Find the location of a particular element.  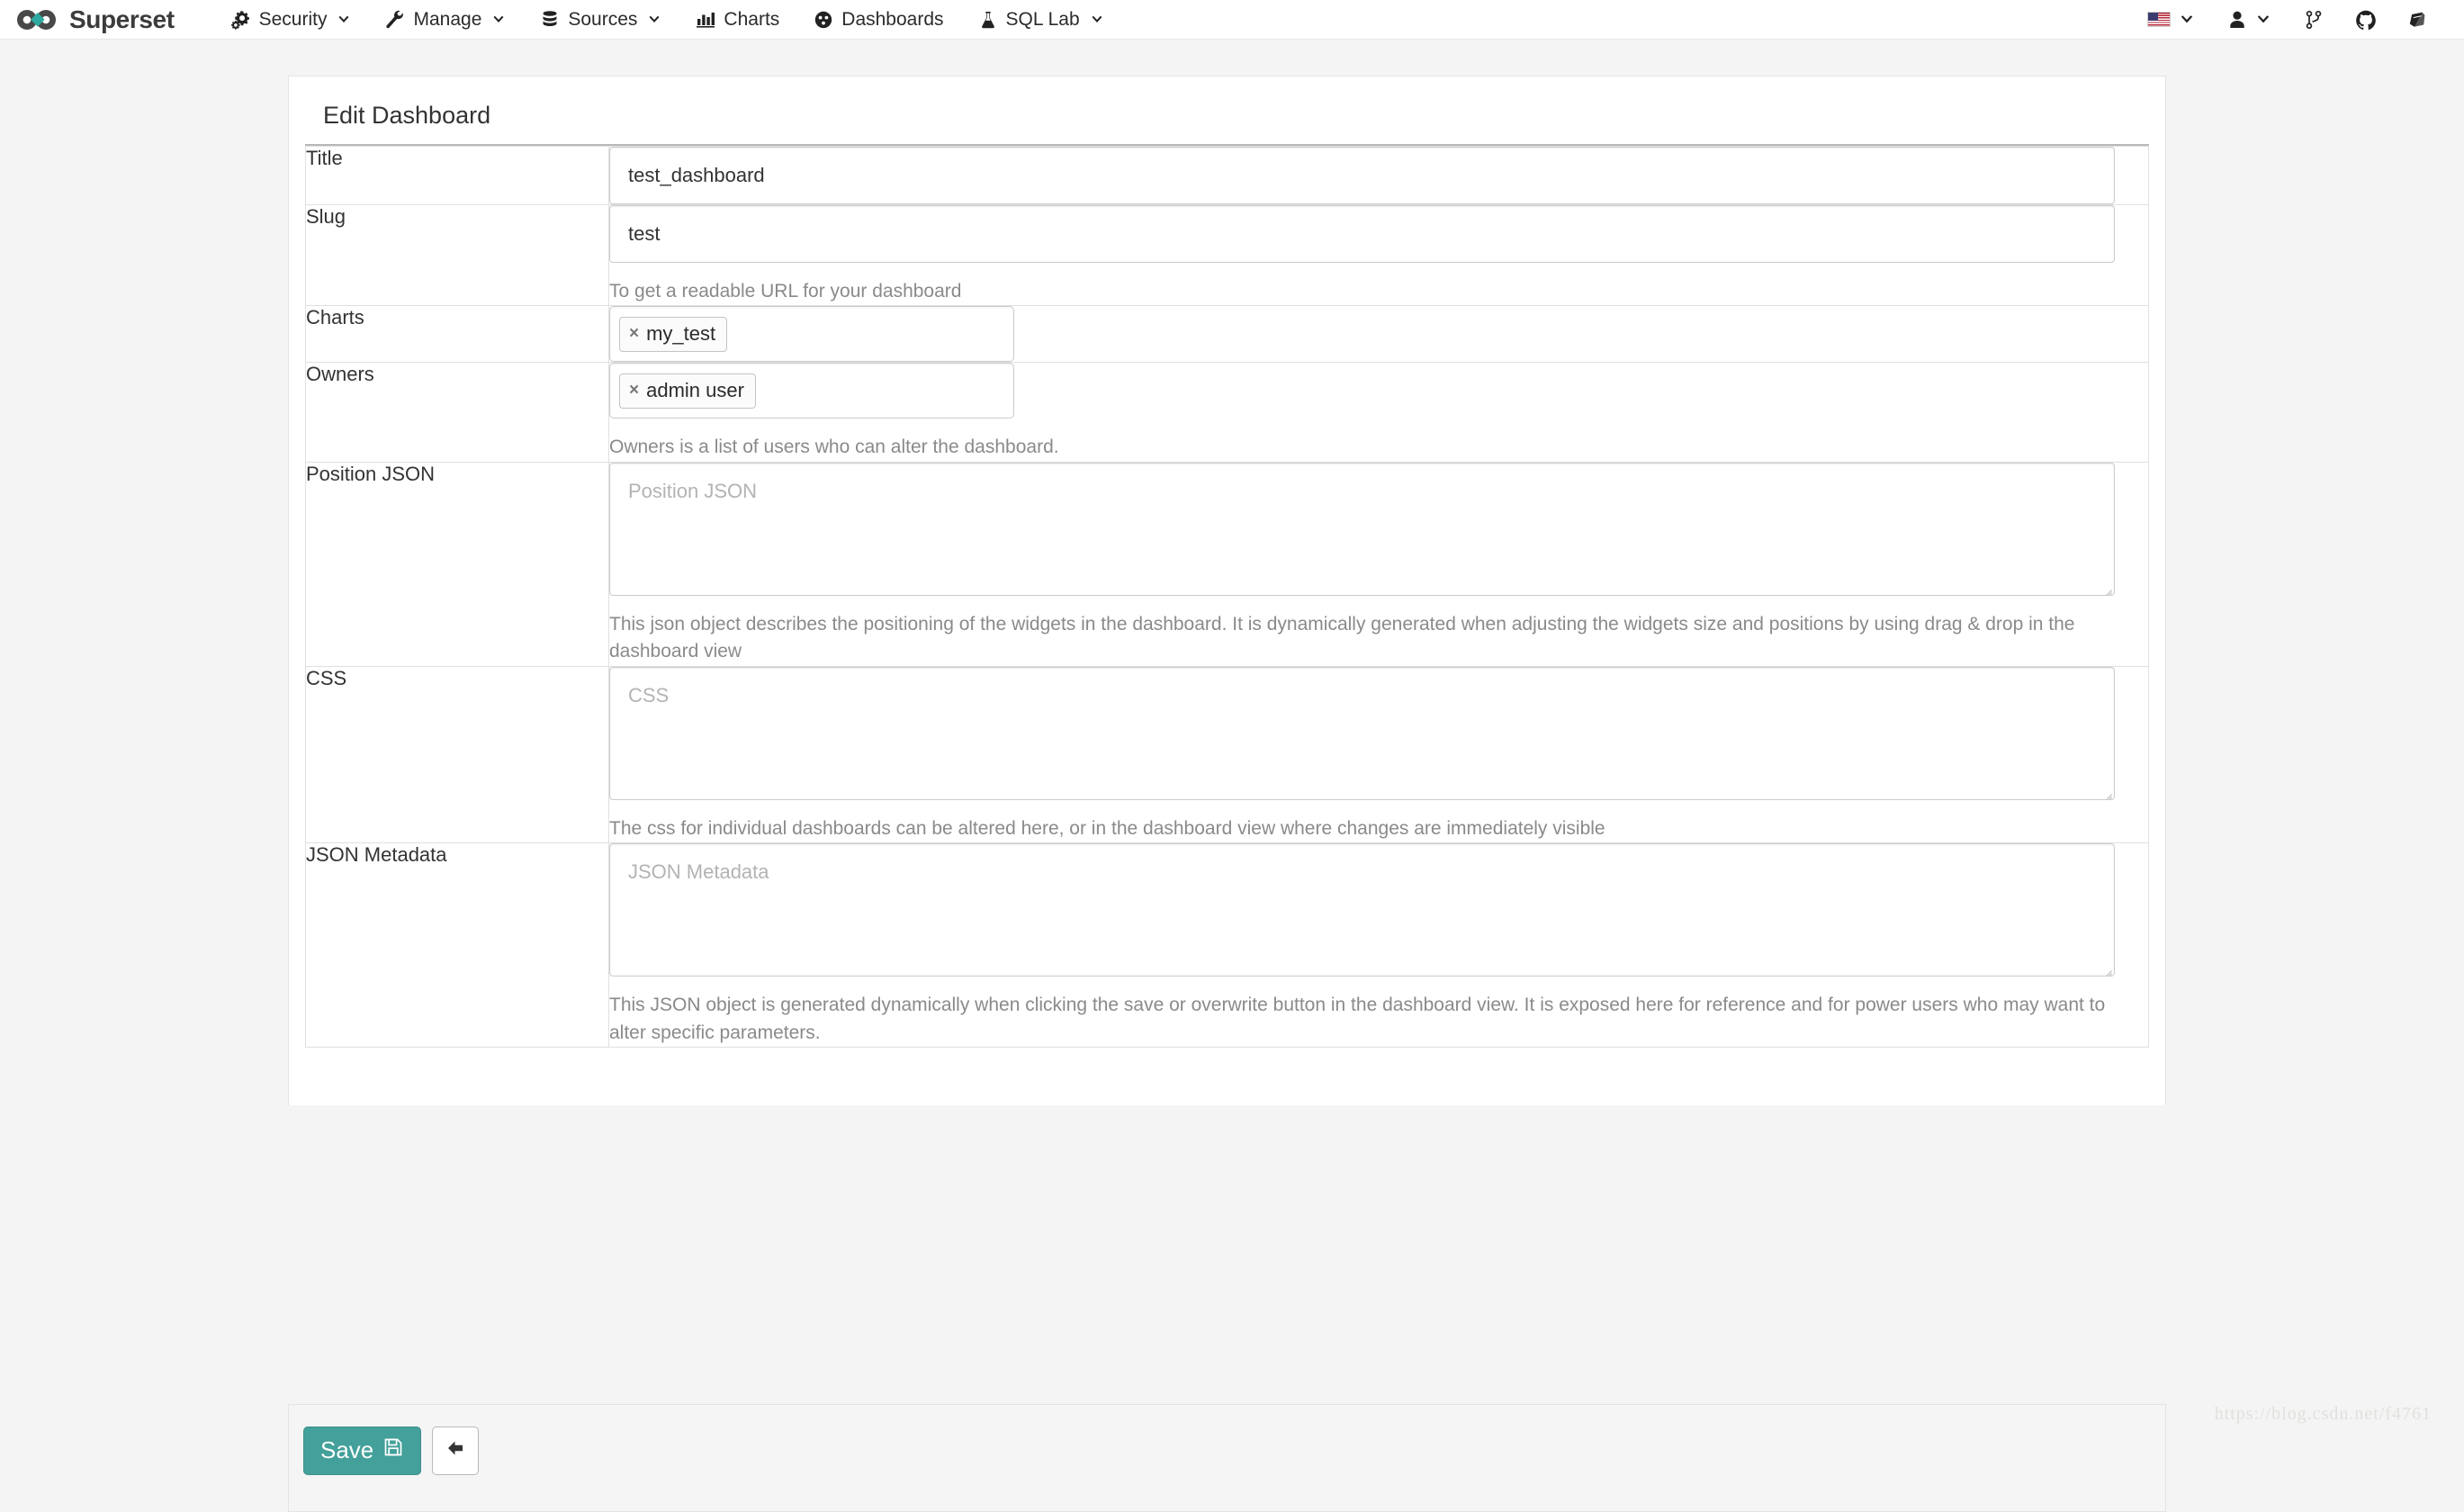

css-textarea: CSS is located at coordinates (1362, 733).